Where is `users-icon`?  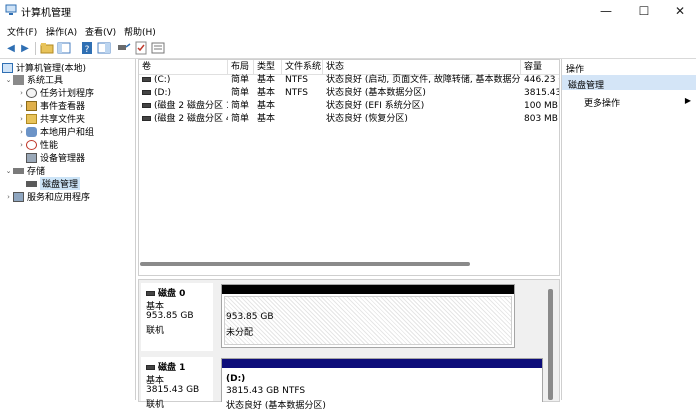
users-icon is located at coordinates (31, 131).